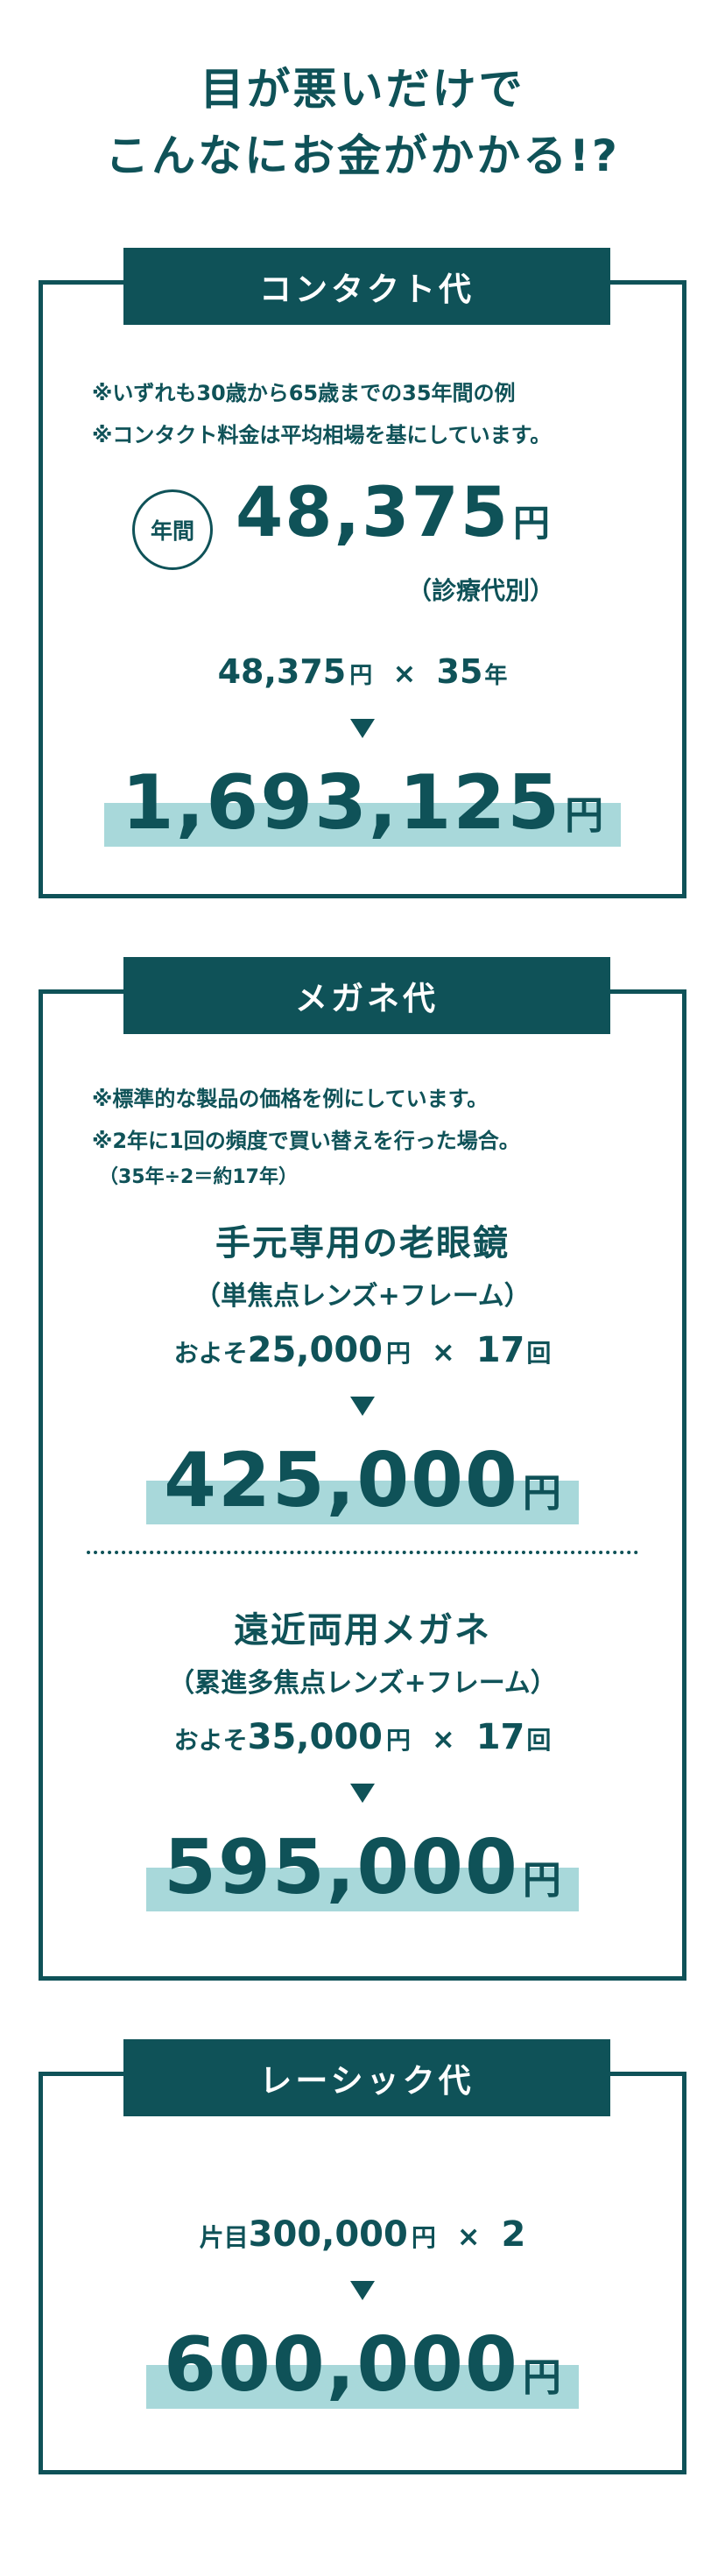  I want to click on lasik-number: 300,000, so click(328, 2234).